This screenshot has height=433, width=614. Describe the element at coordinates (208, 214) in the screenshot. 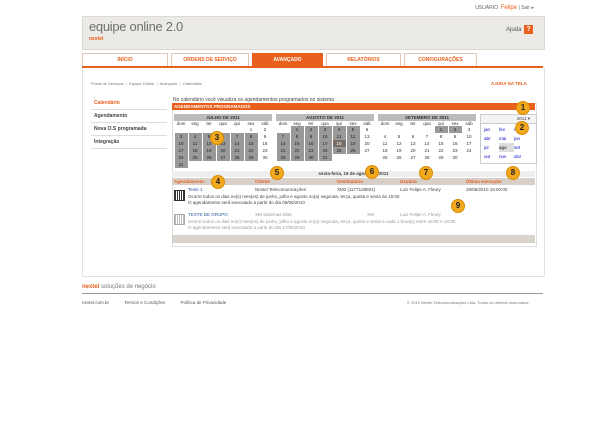

I see `schedule-name-link: TESTE DE GRUPO` at that location.